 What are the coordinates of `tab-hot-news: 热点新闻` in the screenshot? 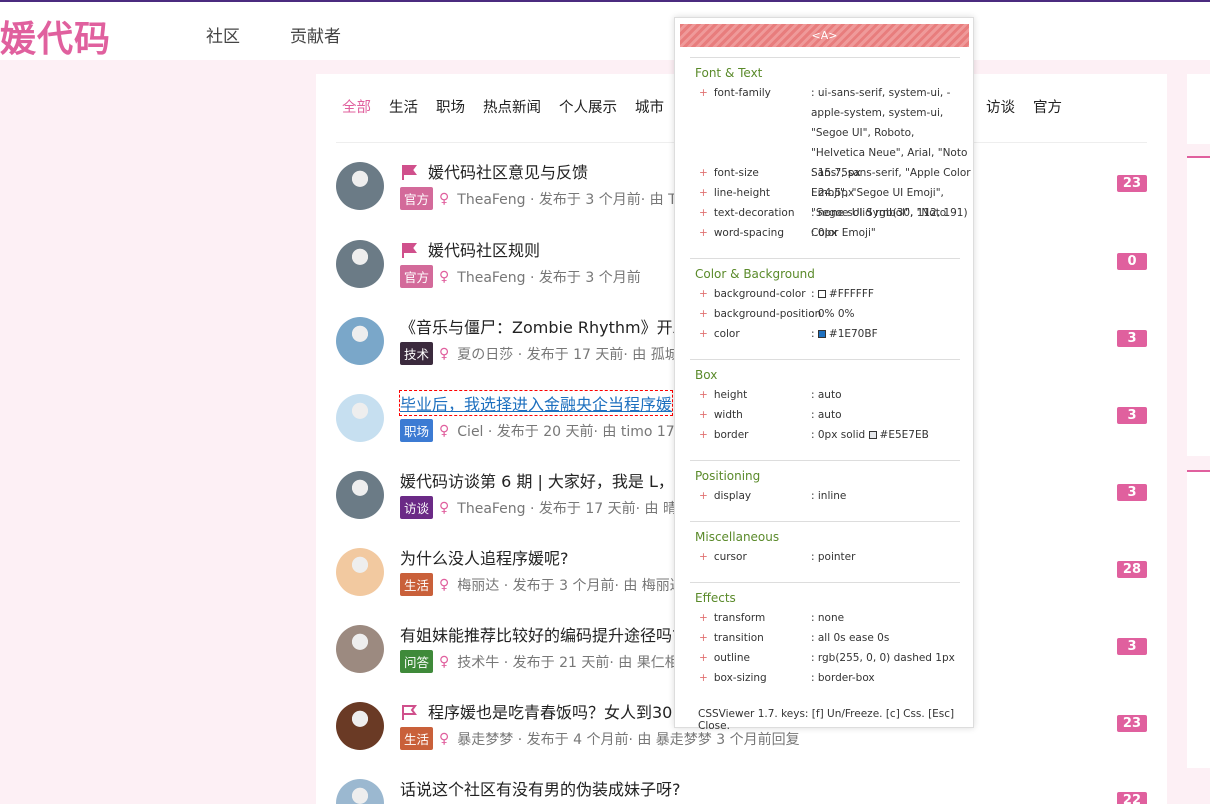 It's located at (512, 106).